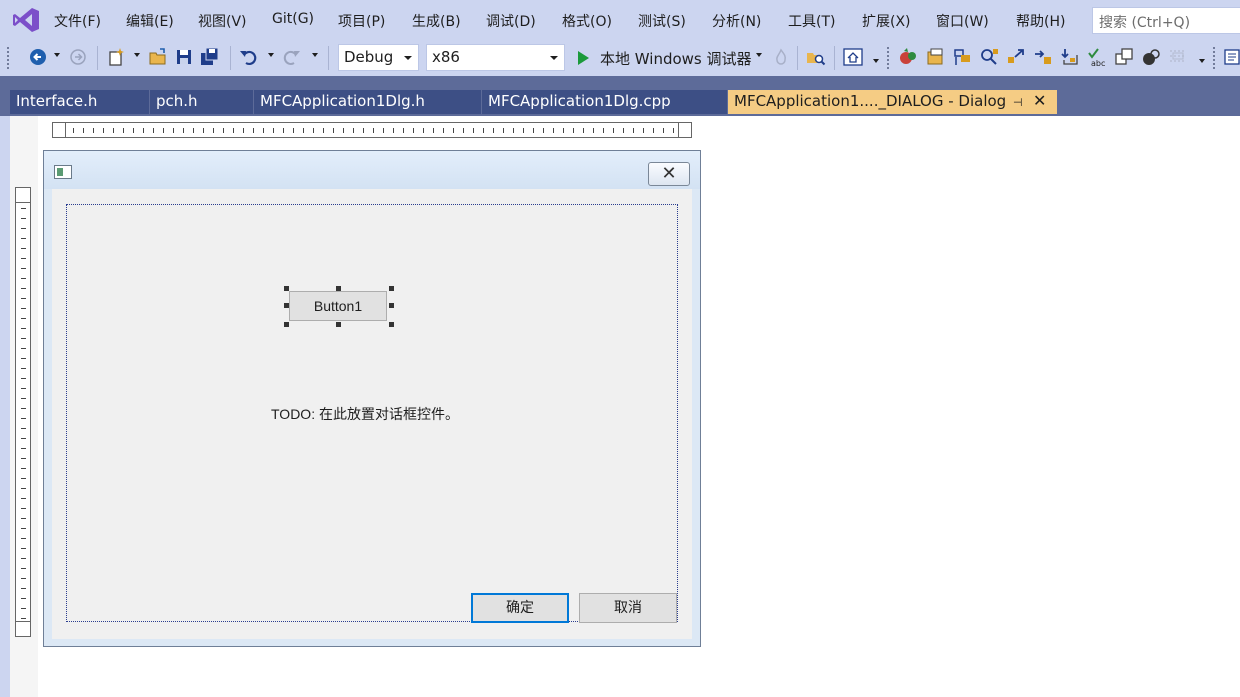  What do you see at coordinates (286, 288) in the screenshot?
I see `resize-handle-nw` at bounding box center [286, 288].